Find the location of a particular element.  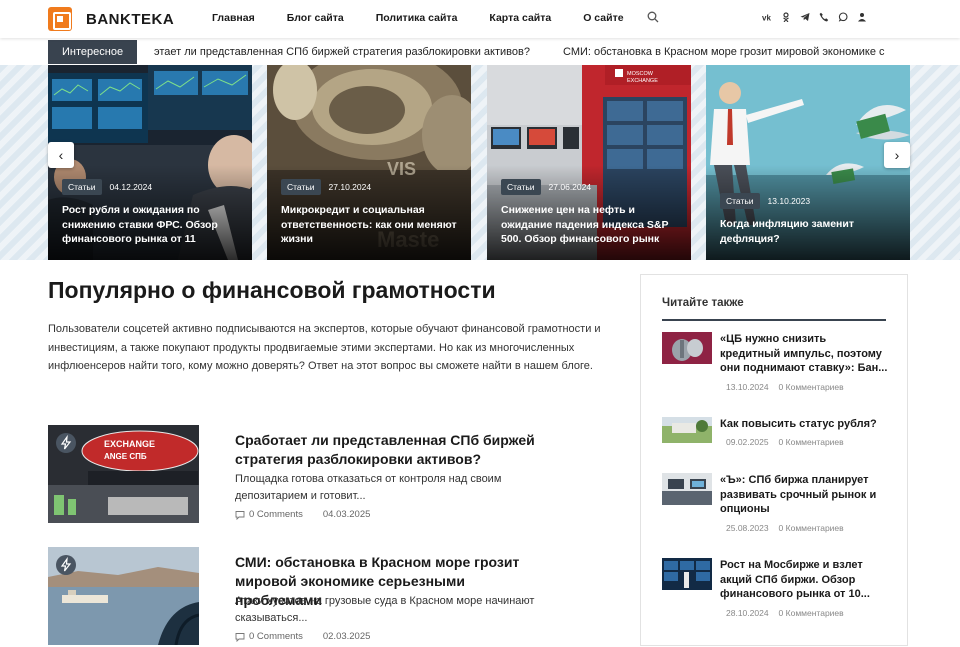

slider-prev-button: ‹ is located at coordinates (61, 155).